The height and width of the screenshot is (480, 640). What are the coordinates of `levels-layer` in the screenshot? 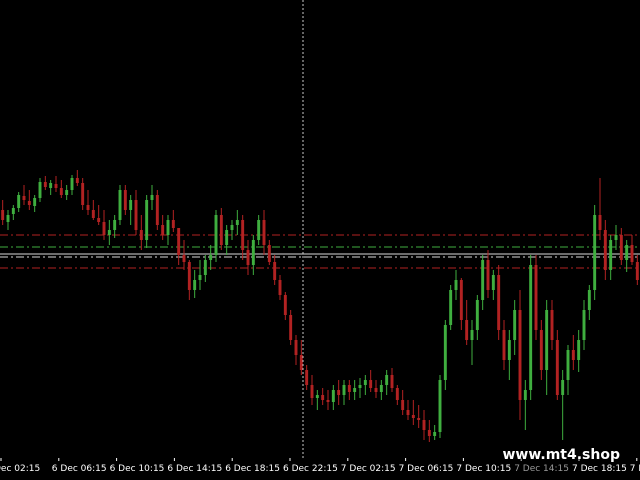 It's located at (320, 251).